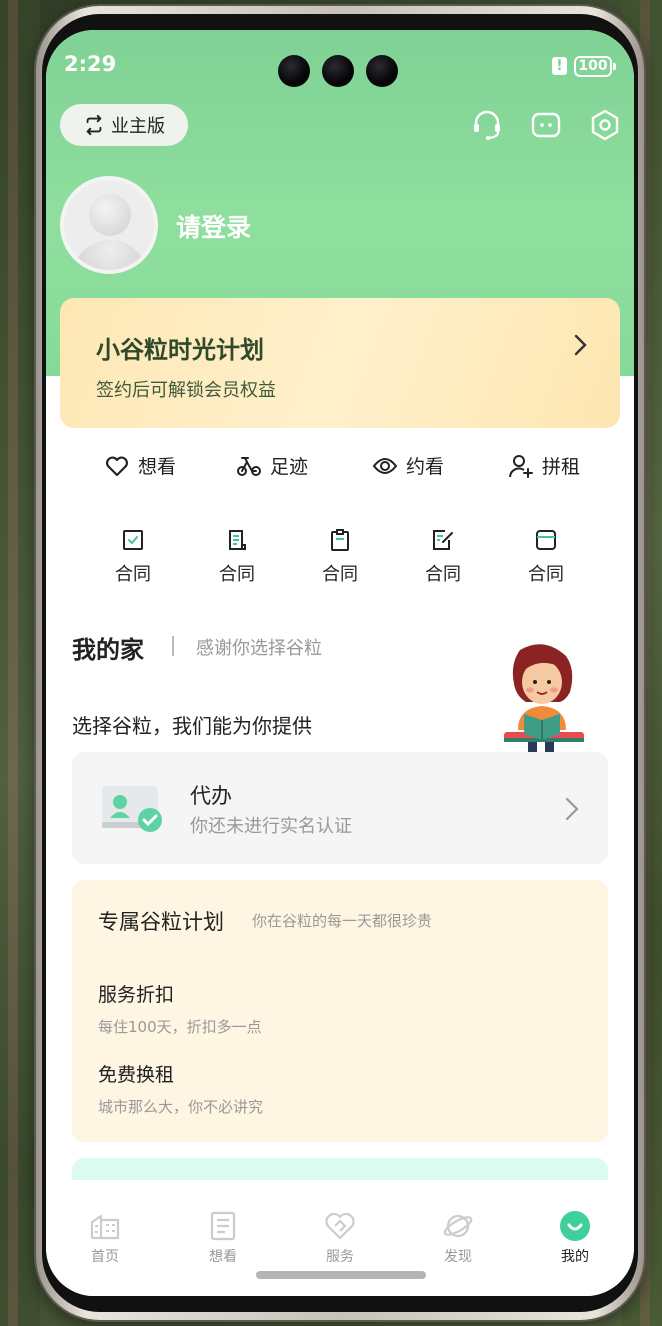  What do you see at coordinates (342, 921) in the screenshot?
I see `exclusive-subtitle: 你在谷粒的每一天都很珍贵` at bounding box center [342, 921].